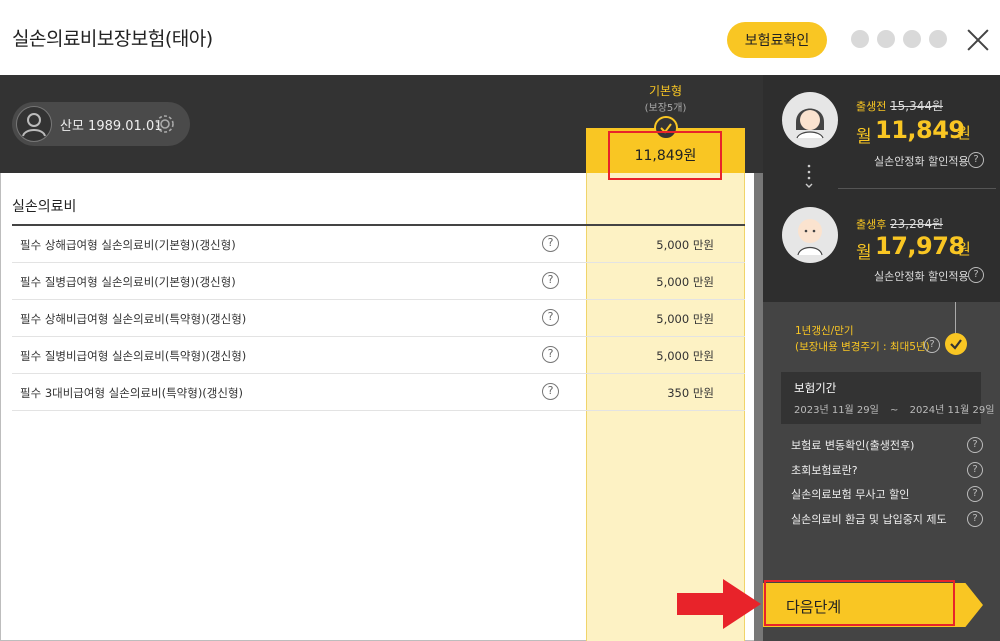  What do you see at coordinates (378, 392) in the screenshot?
I see `table-row: 필수 3대비급여형 실손의료비(특약형)(갱신형) ? 350 만원` at bounding box center [378, 392].